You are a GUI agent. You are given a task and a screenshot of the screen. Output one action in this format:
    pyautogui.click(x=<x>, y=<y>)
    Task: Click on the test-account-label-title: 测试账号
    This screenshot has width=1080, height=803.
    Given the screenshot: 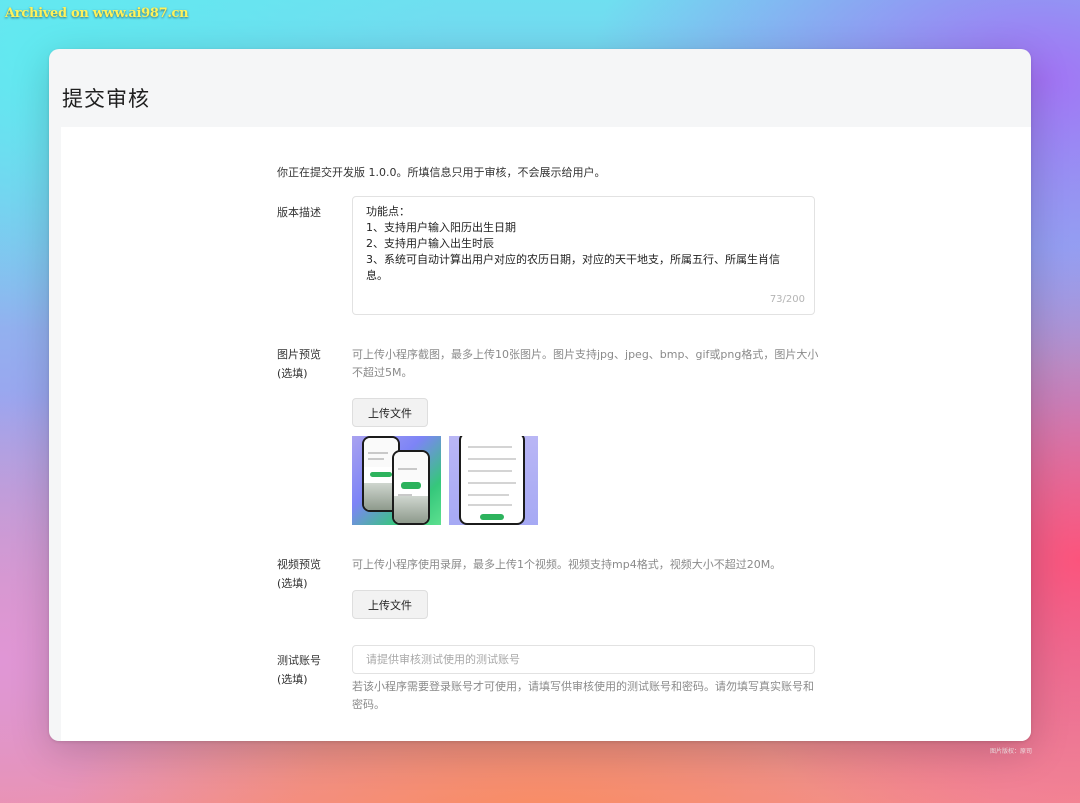 What is the action you would take?
    pyautogui.click(x=299, y=660)
    